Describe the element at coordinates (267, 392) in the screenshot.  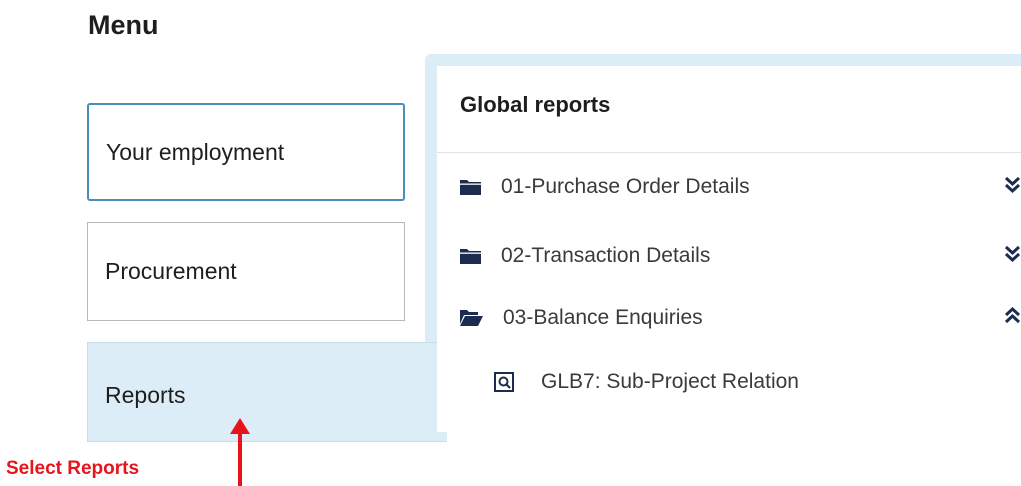
I see `menu-item-reports: Reports` at that location.